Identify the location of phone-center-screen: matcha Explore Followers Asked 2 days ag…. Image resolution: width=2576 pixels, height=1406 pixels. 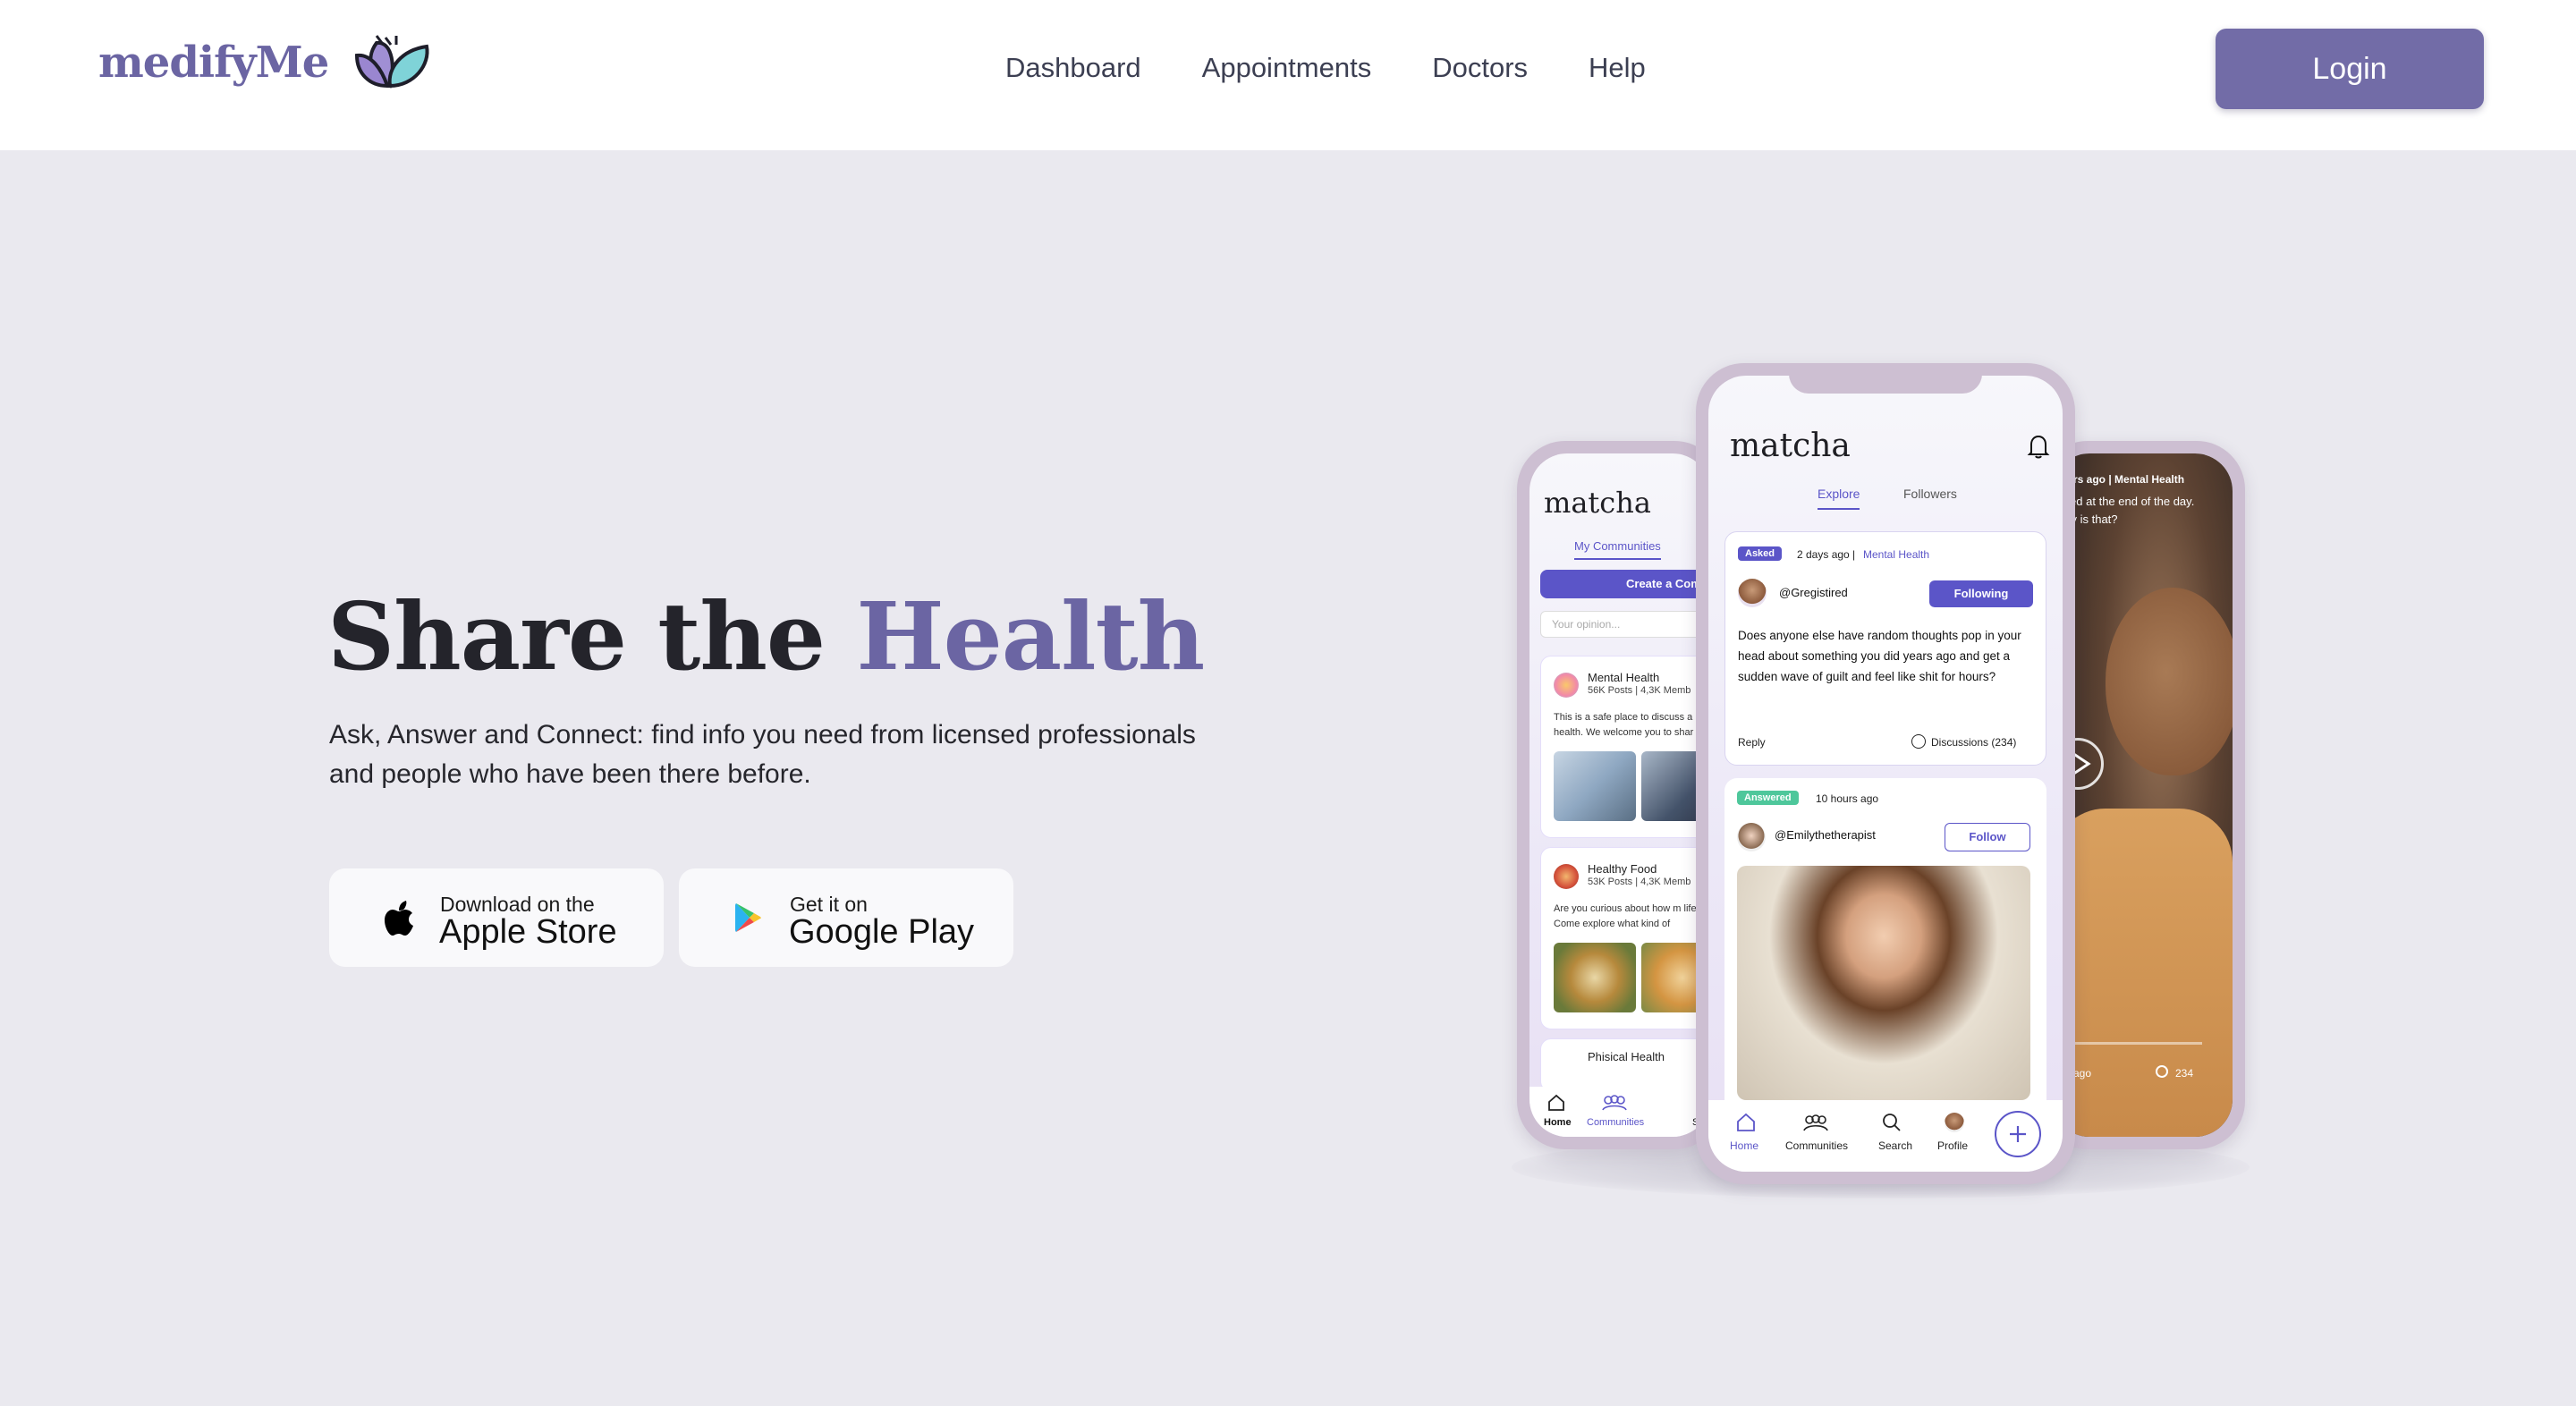
(1885, 774).